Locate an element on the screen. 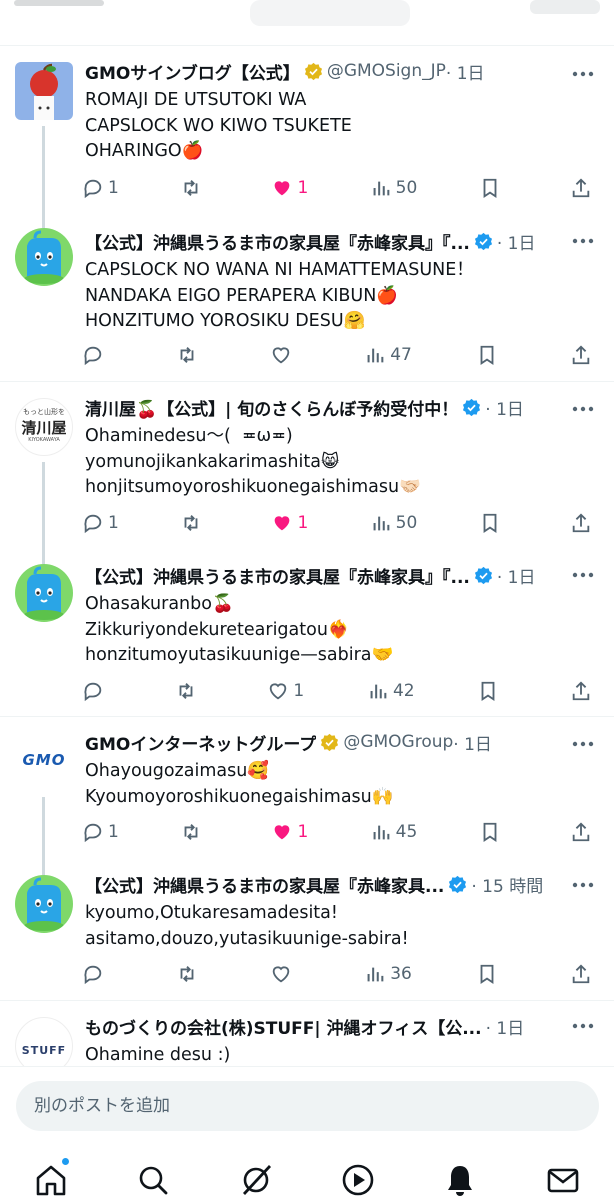  tab-video is located at coordinates (358, 1181).